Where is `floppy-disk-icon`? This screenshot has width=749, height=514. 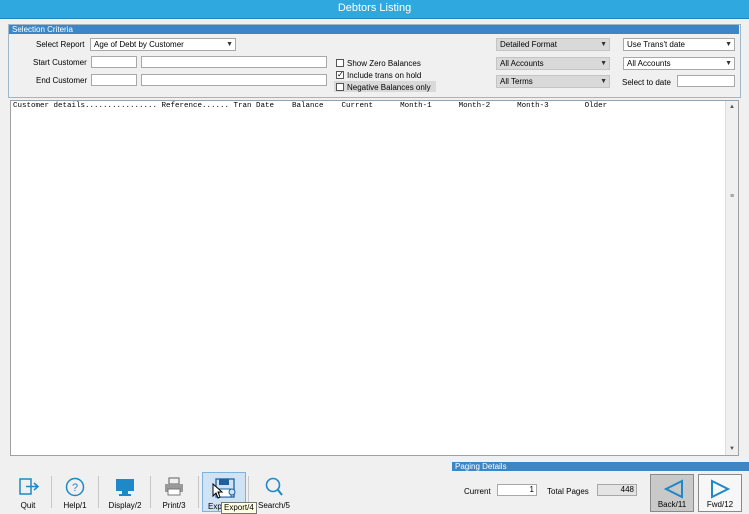 floppy-disk-icon is located at coordinates (225, 488).